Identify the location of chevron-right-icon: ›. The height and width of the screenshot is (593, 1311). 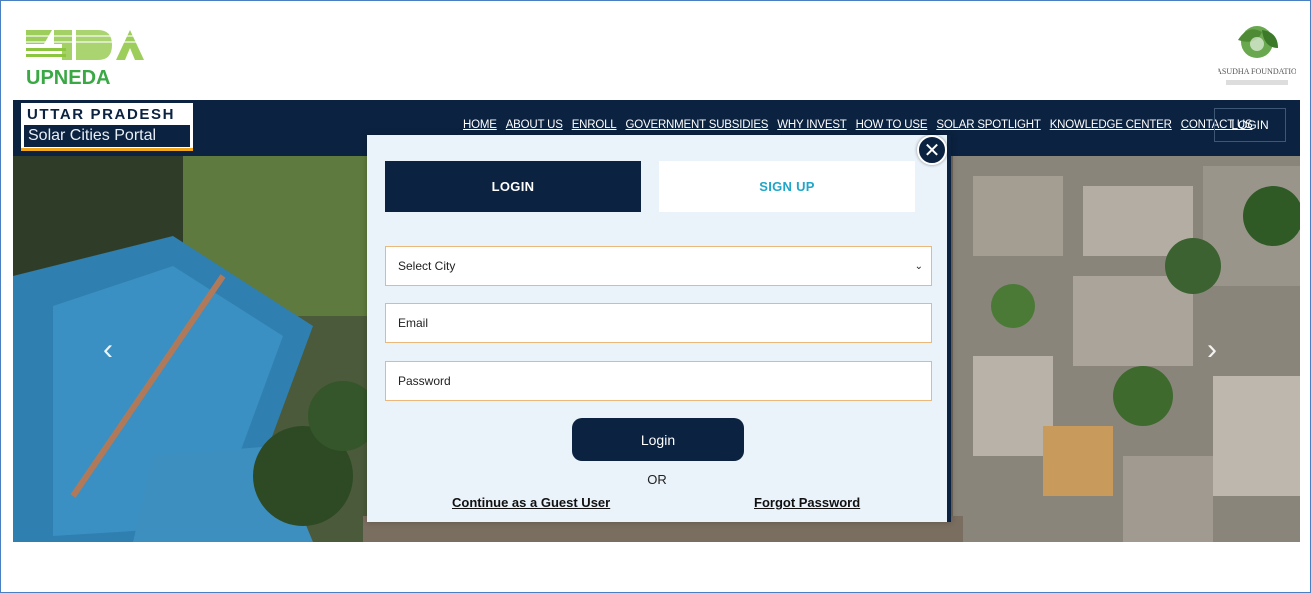
(1212, 349).